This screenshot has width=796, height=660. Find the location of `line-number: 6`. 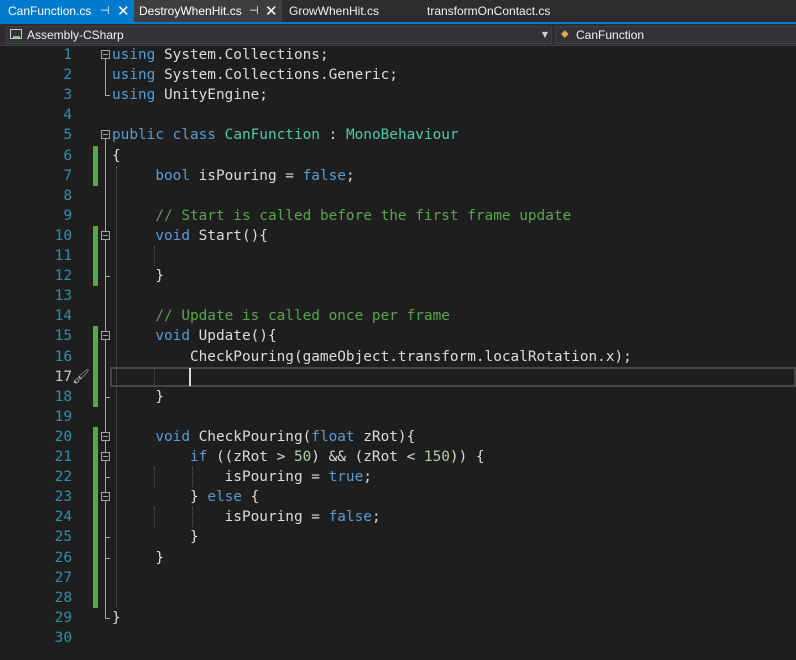

line-number: 6 is located at coordinates (67, 155).